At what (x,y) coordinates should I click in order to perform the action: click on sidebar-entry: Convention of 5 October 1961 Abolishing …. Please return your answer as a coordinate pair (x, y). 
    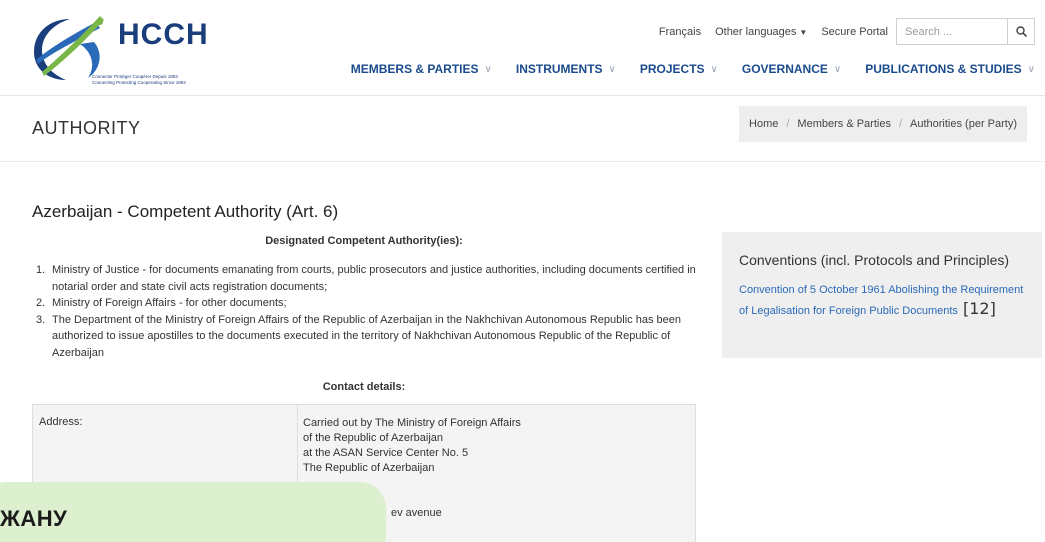
    Looking at the image, I should click on (882, 299).